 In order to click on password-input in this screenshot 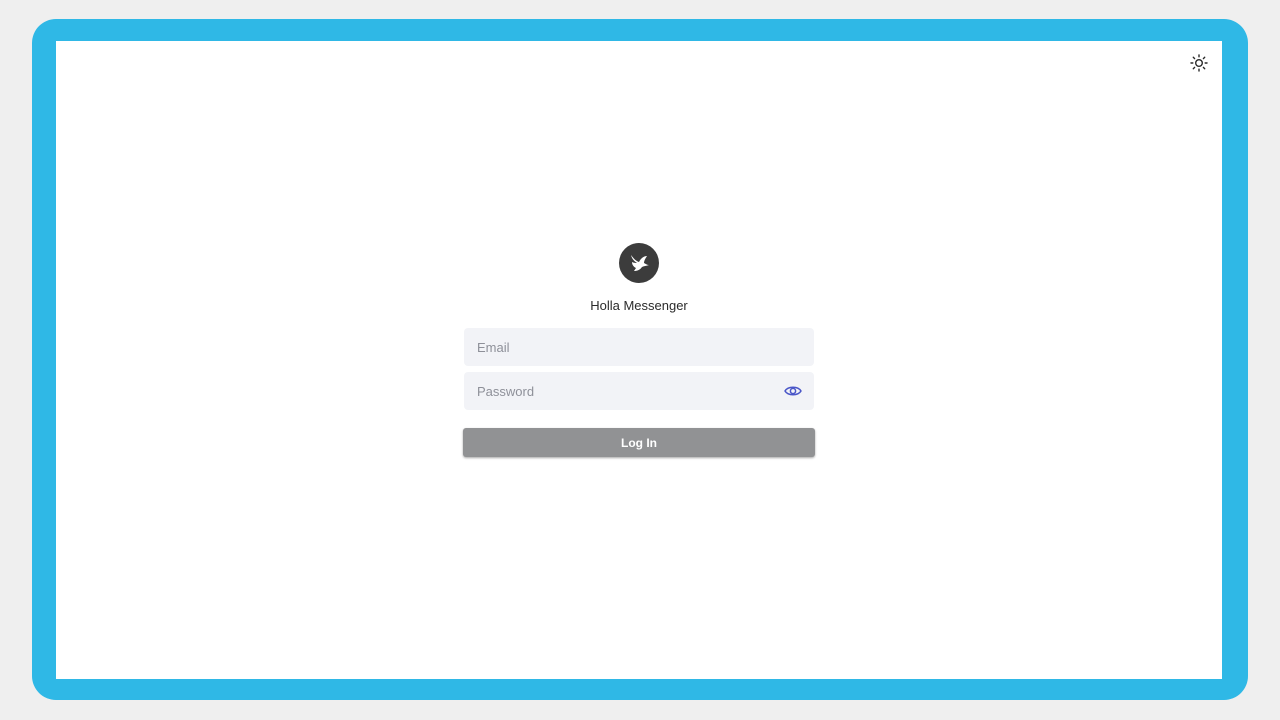, I will do `click(639, 391)`.